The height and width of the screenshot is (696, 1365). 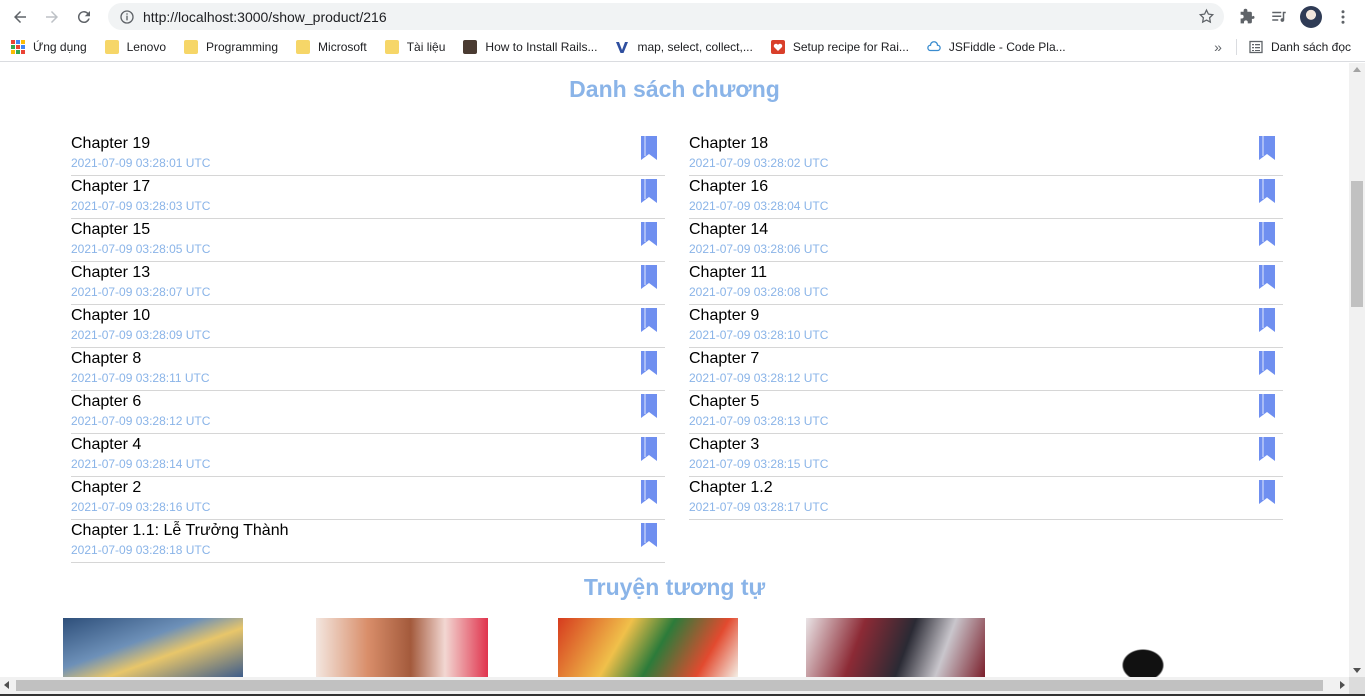 I want to click on chapter-item: Chapter 19 2021-07-09 03:28:01 UTC, so click(x=368, y=154).